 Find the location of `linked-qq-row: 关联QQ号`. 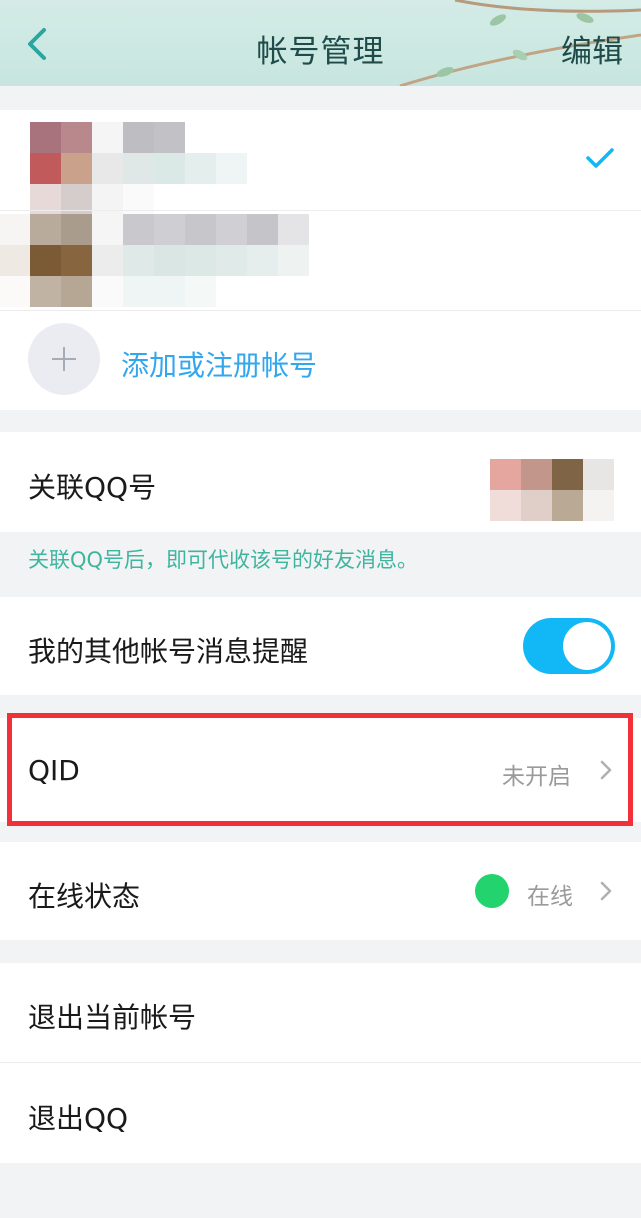

linked-qq-row: 关联QQ号 is located at coordinates (320, 482).